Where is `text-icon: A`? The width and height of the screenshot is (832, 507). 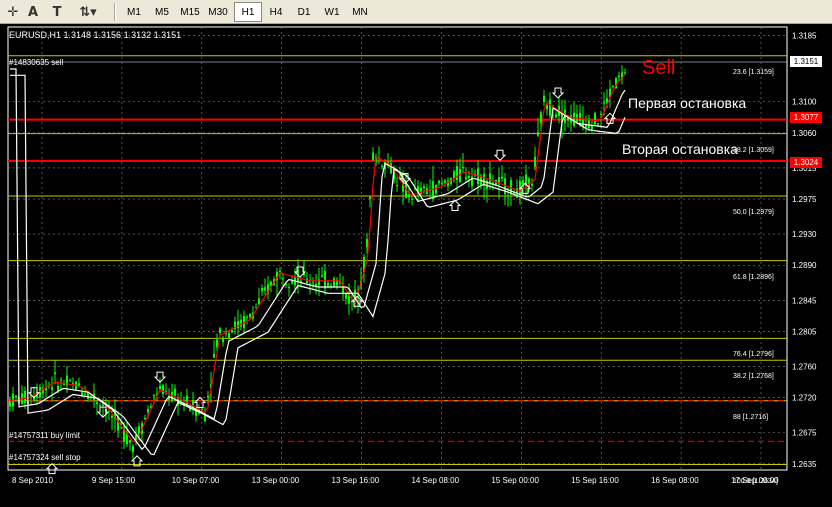 text-icon: A is located at coordinates (33, 12).